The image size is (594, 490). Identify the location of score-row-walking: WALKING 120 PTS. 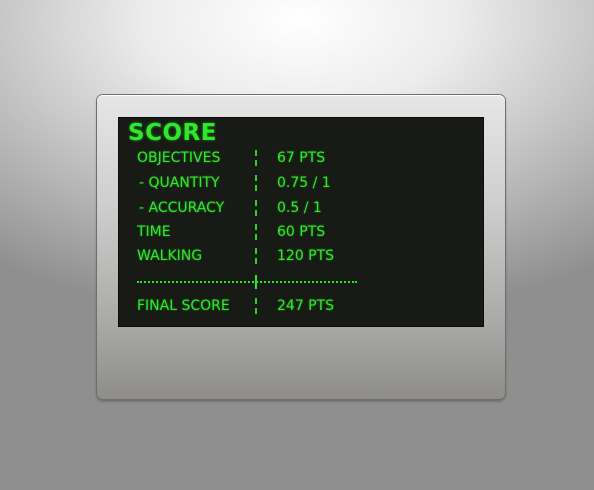
(301, 256).